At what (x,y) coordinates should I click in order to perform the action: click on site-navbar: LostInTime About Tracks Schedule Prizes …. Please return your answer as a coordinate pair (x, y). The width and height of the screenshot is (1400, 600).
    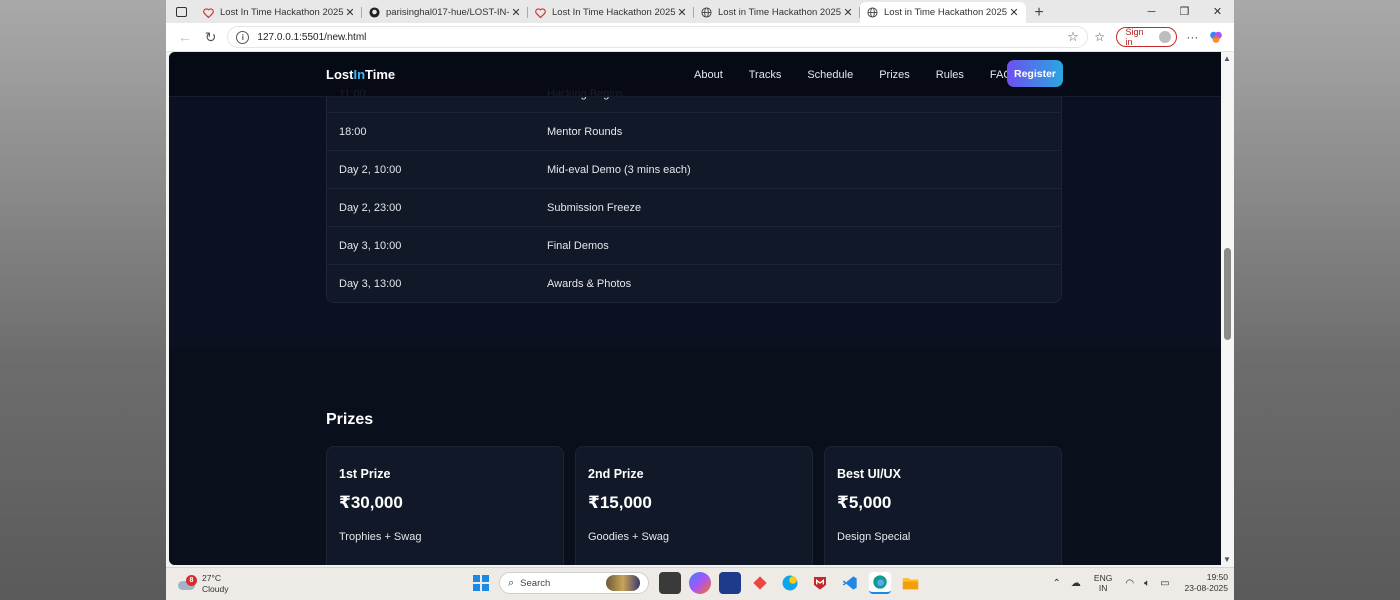
    Looking at the image, I should click on (695, 74).